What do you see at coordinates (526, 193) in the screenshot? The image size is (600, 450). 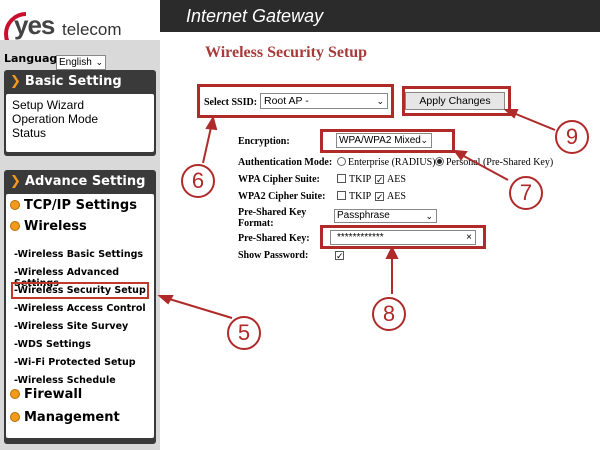 I see `annotation-number-7: 7` at bounding box center [526, 193].